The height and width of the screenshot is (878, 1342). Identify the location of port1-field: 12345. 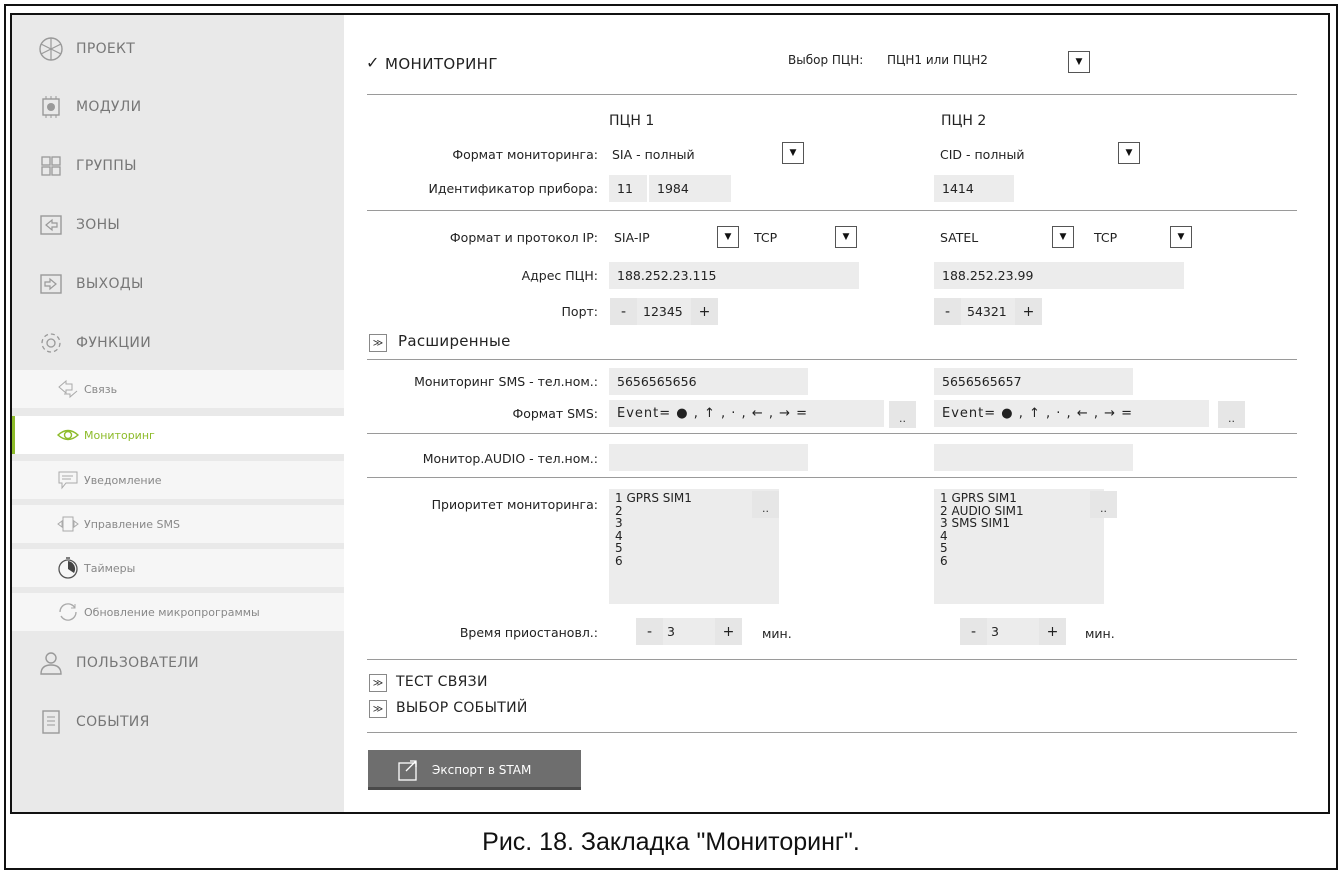
(664, 311).